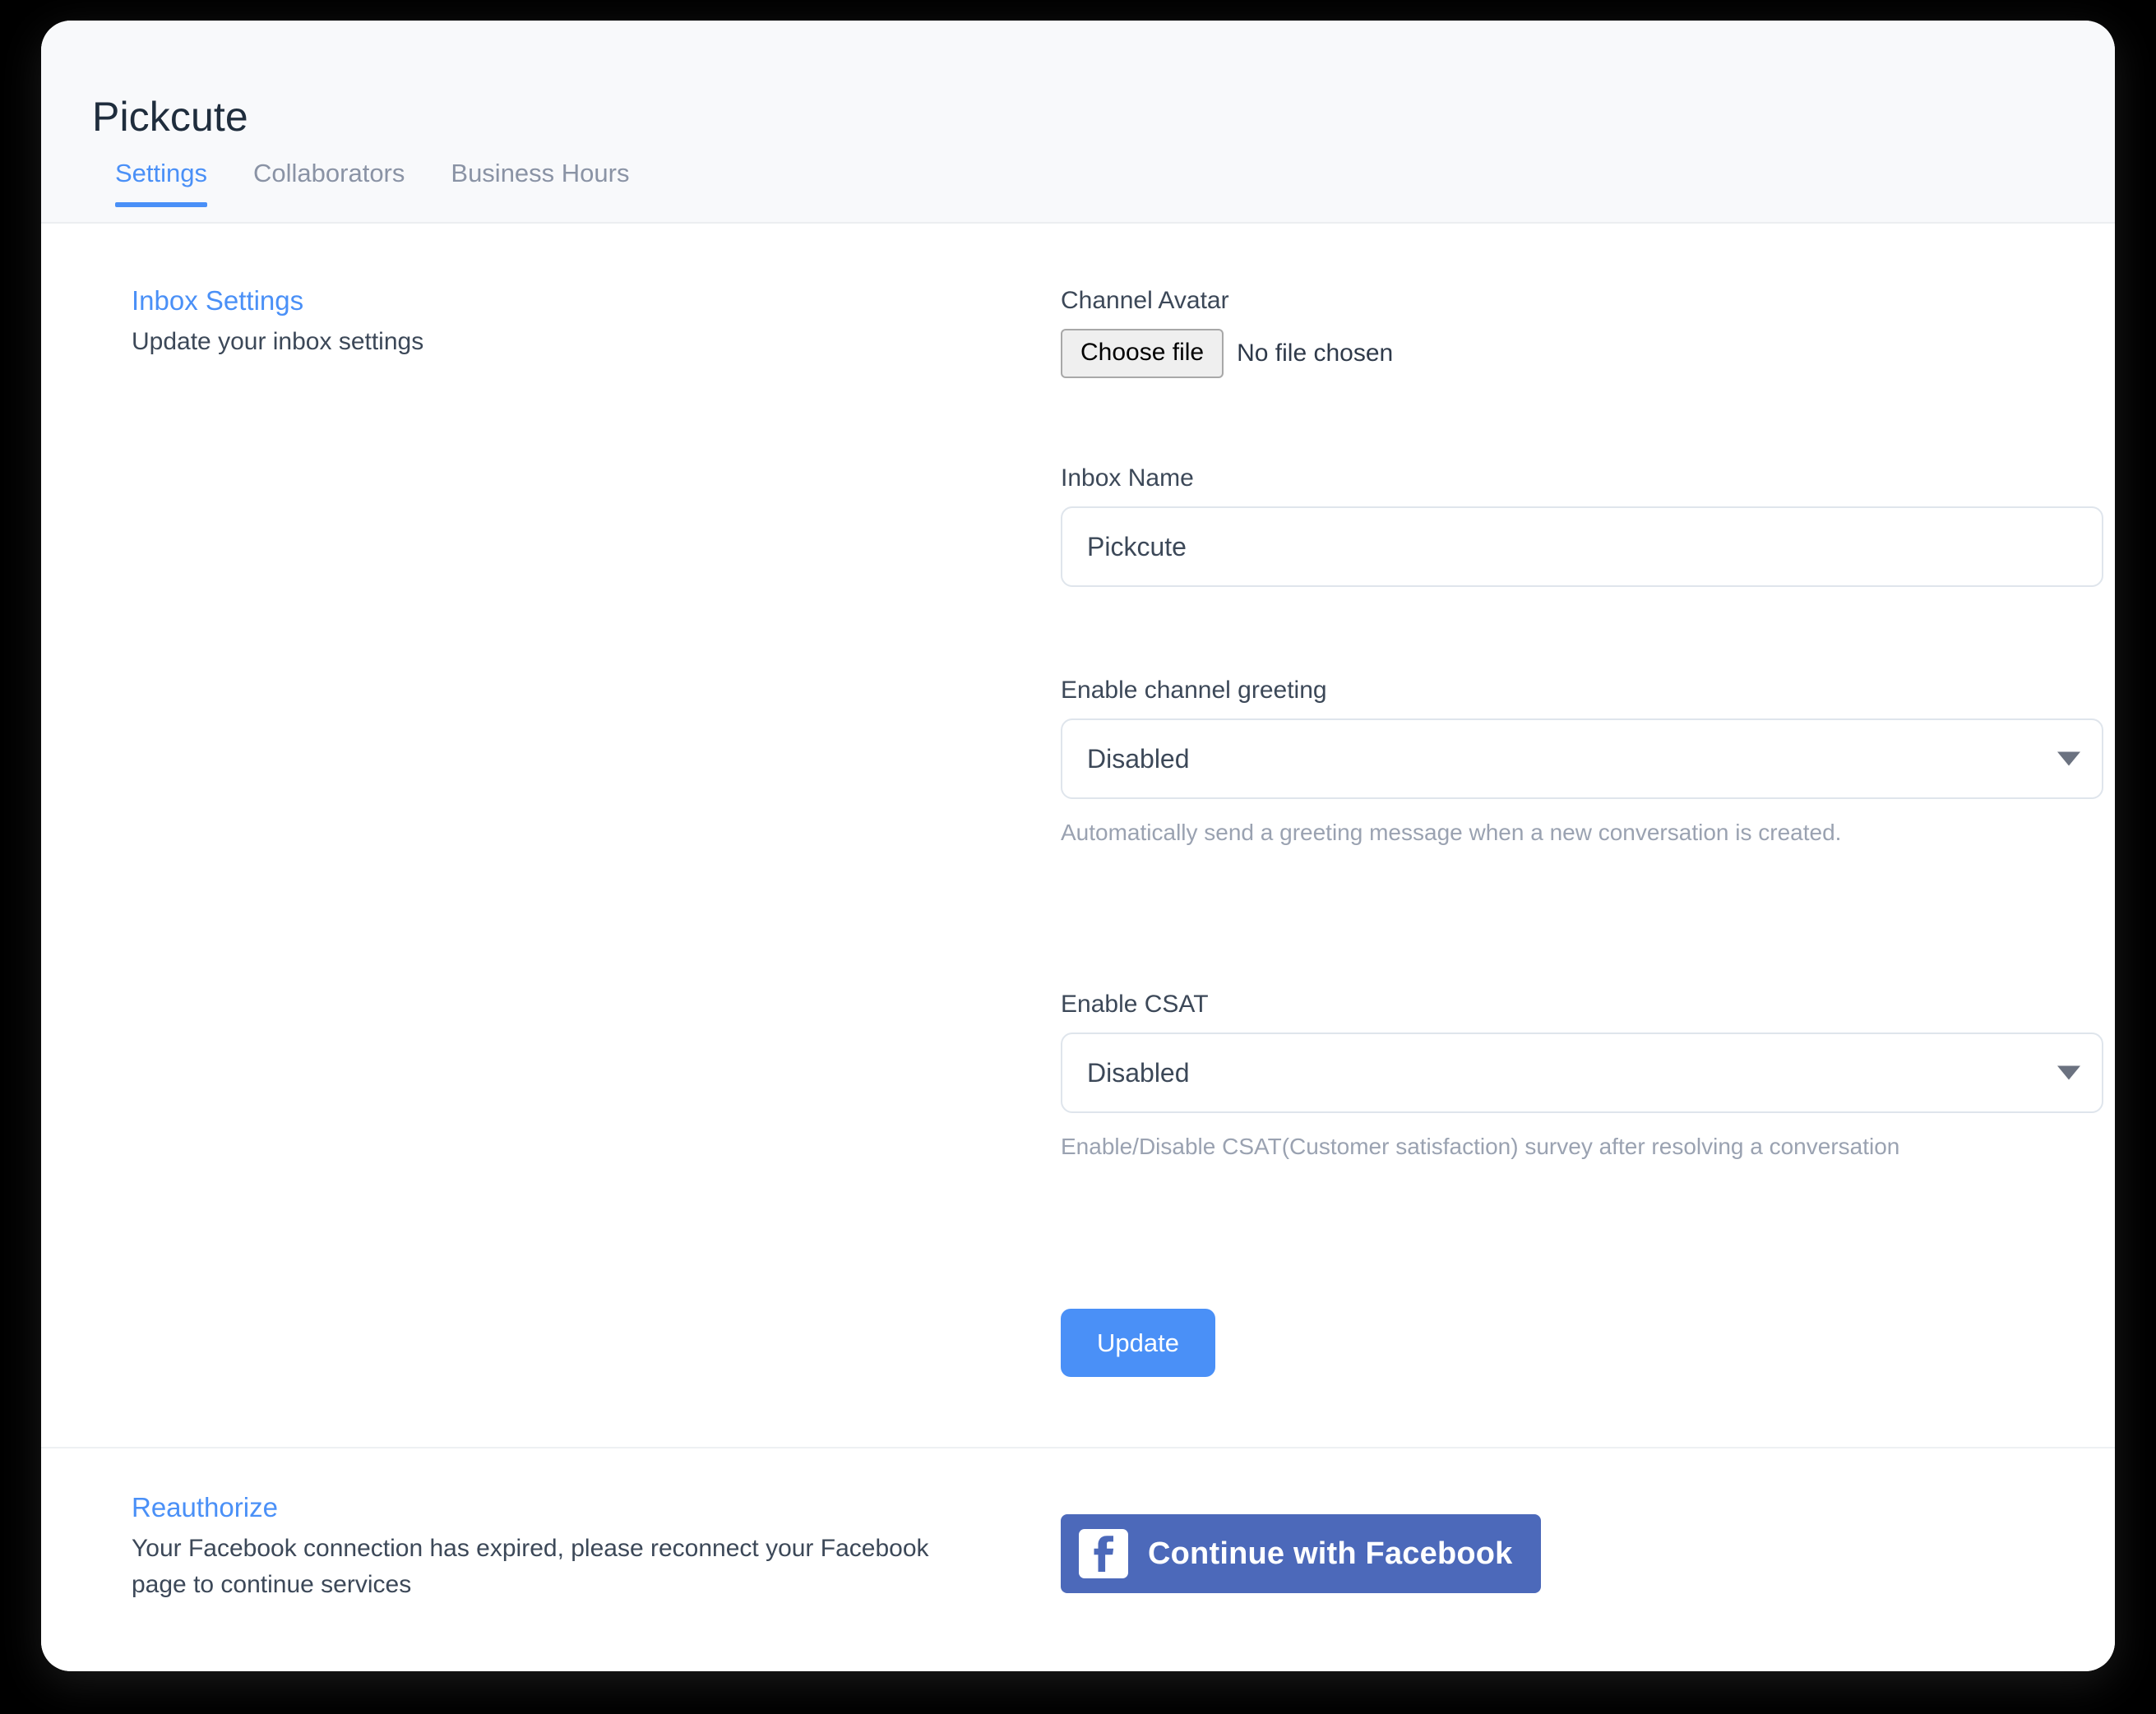 The height and width of the screenshot is (1714, 2156). I want to click on channel-avatar-file-input: Choose file No file chosen, so click(1582, 353).